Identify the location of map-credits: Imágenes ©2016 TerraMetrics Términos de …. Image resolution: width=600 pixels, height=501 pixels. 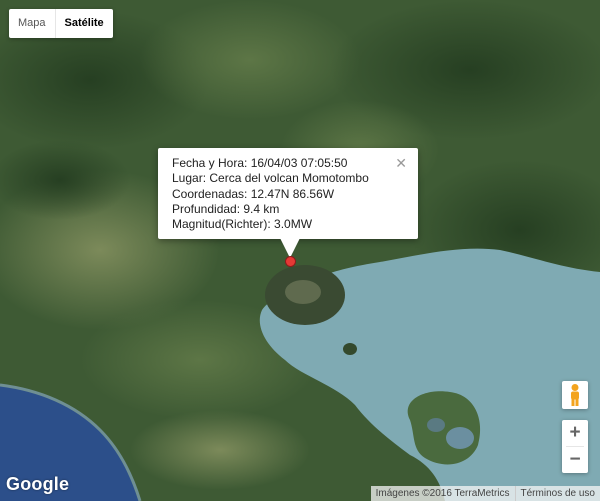
(485, 493).